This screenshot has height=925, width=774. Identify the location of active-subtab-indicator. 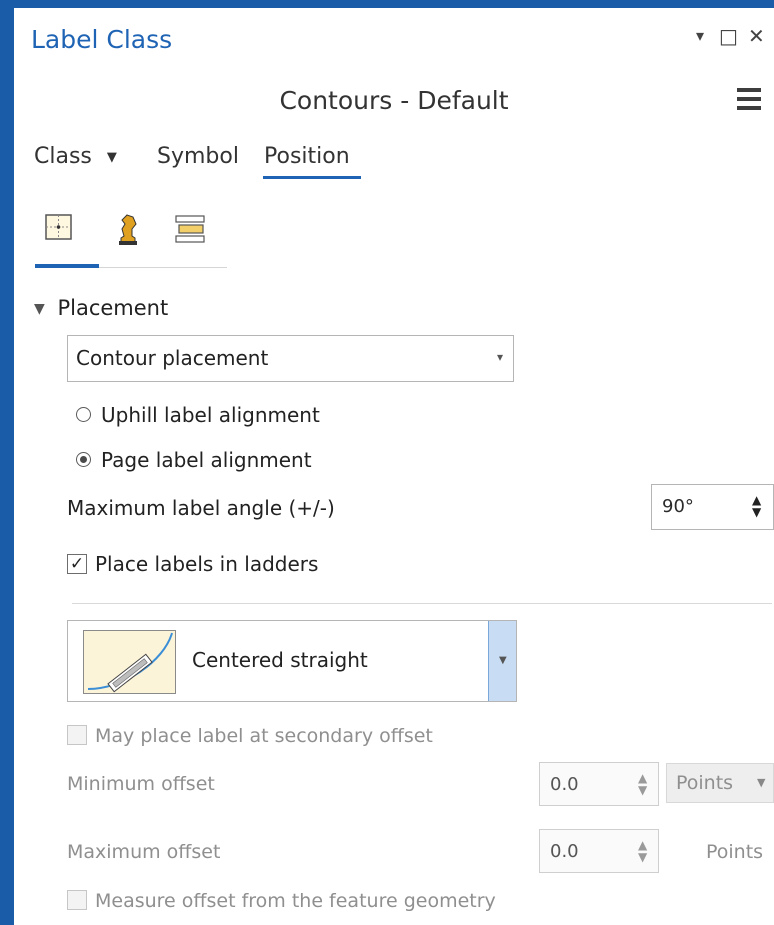
(67, 266).